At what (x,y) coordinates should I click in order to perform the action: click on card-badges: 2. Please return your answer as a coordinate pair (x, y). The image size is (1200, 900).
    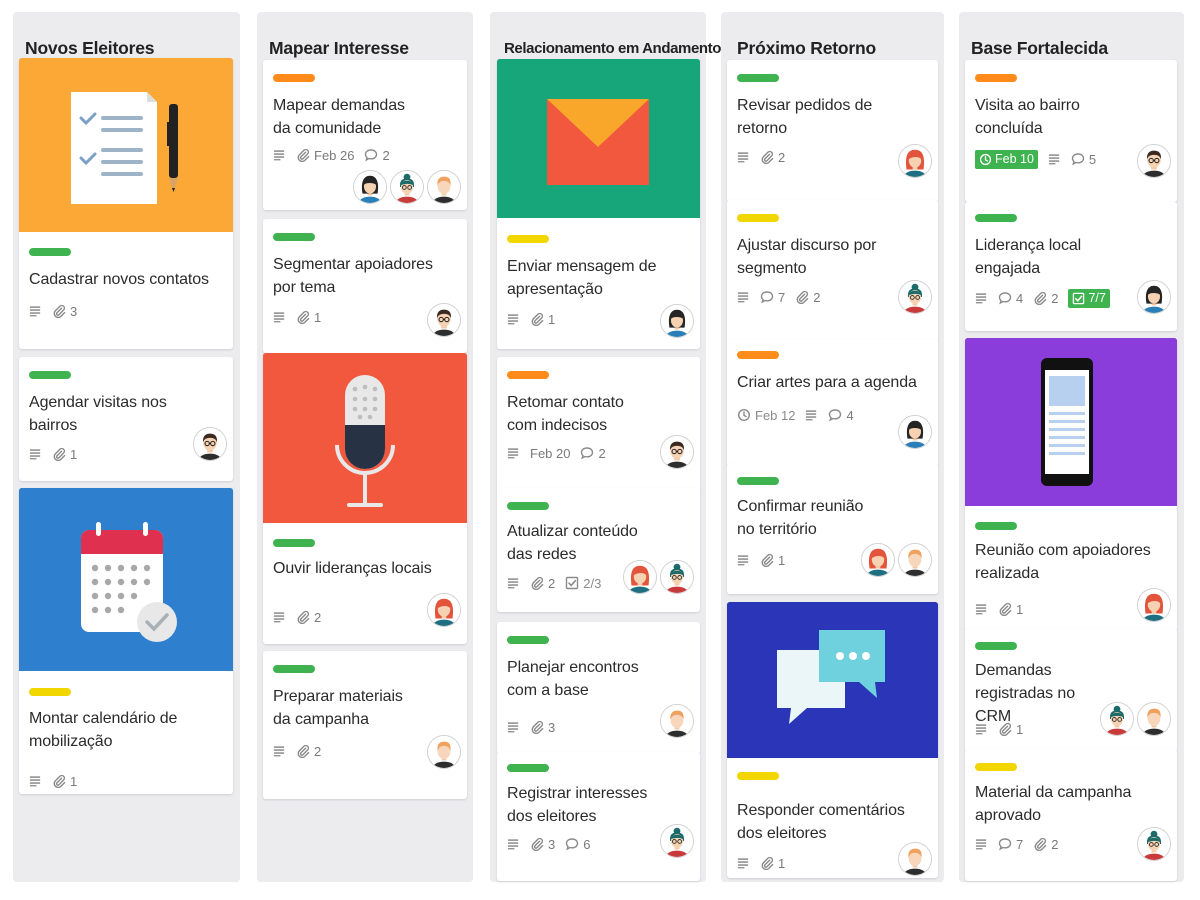
    Looking at the image, I should click on (297, 751).